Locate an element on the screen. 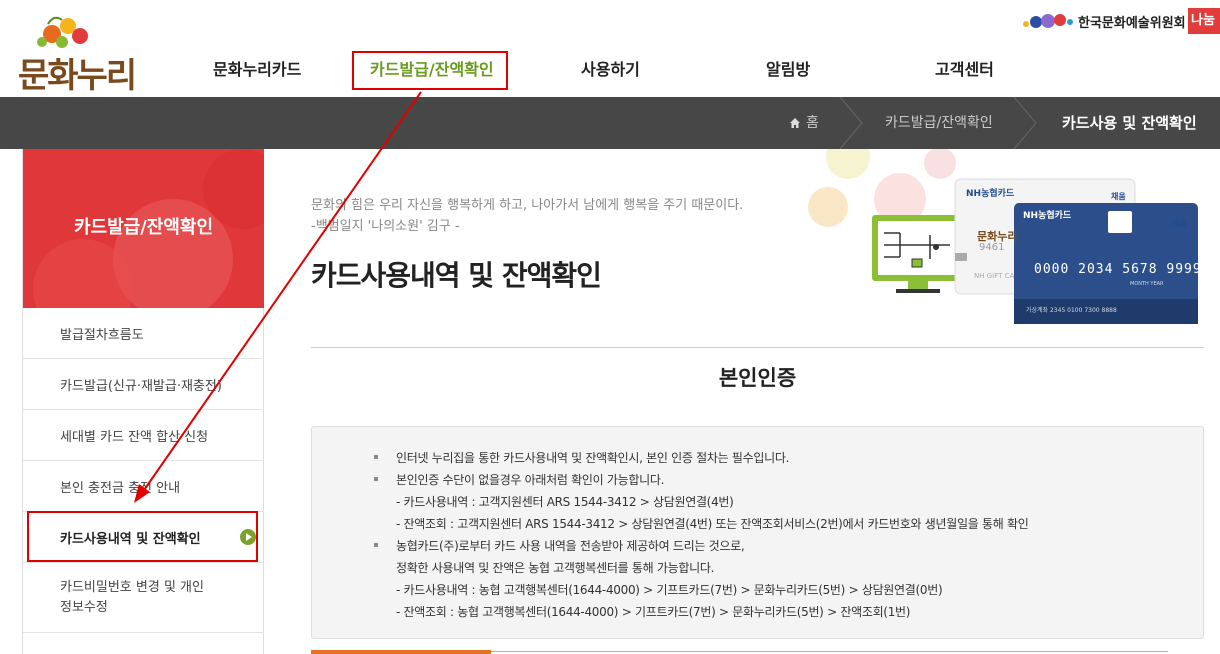 The image size is (1220, 654). annotation-box-sidebar is located at coordinates (142, 536).